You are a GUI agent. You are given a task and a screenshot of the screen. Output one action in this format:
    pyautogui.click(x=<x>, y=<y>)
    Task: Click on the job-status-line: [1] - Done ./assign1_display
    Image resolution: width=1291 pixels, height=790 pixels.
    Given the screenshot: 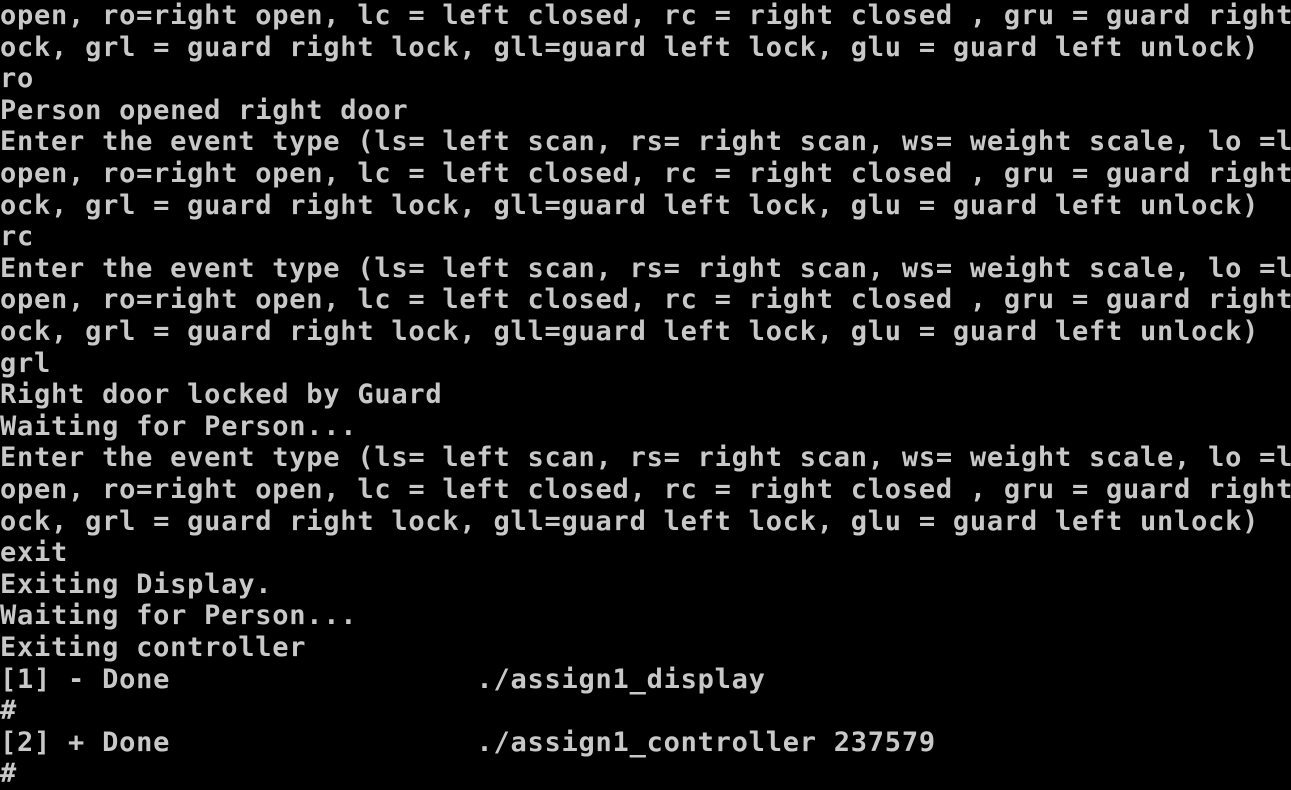 What is the action you would take?
    pyautogui.click(x=383, y=679)
    